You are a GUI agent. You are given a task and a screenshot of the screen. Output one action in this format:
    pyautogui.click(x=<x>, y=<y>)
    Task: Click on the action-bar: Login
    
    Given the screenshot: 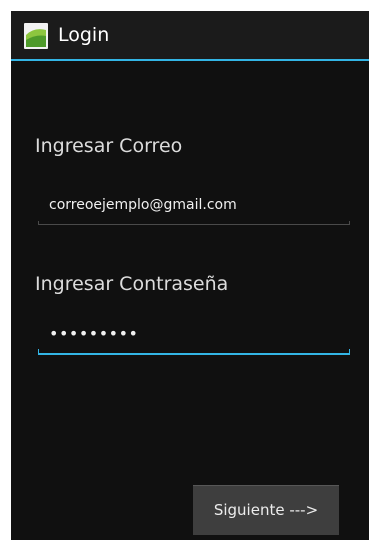 What is the action you would take?
    pyautogui.click(x=190, y=35)
    